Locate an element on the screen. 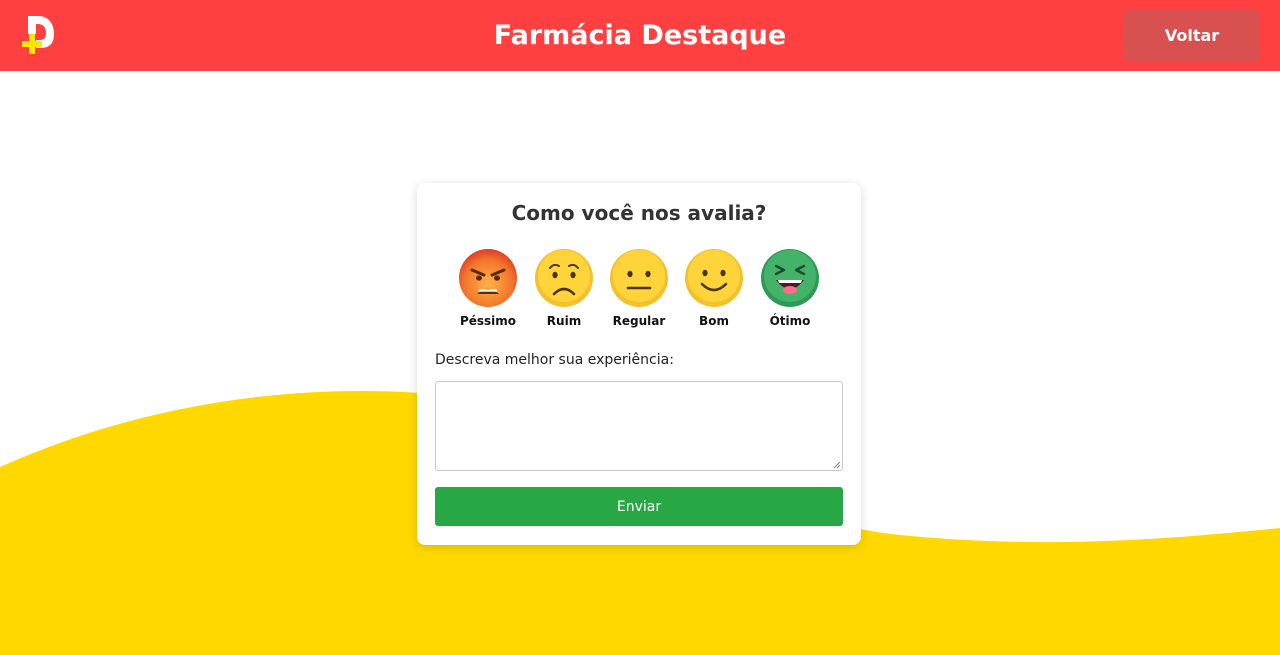 The width and height of the screenshot is (1280, 655). sad-face-icon is located at coordinates (564, 278).